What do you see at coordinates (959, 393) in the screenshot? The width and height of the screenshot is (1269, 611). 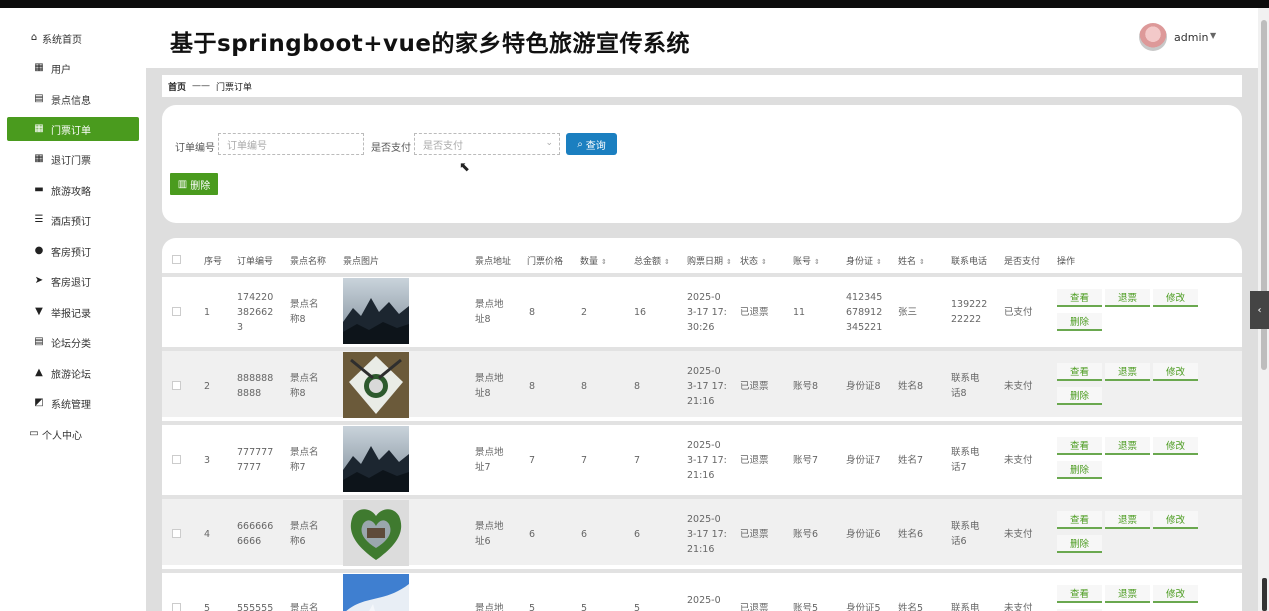 I see `phone: 话8` at bounding box center [959, 393].